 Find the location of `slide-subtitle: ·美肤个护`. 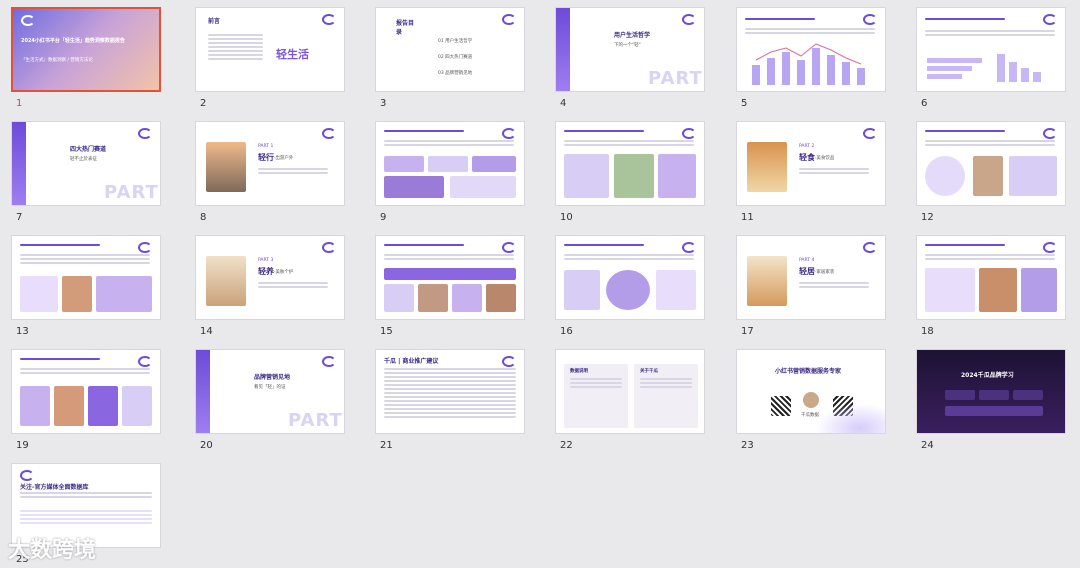

slide-subtitle: ·美肤个护 is located at coordinates (284, 272).